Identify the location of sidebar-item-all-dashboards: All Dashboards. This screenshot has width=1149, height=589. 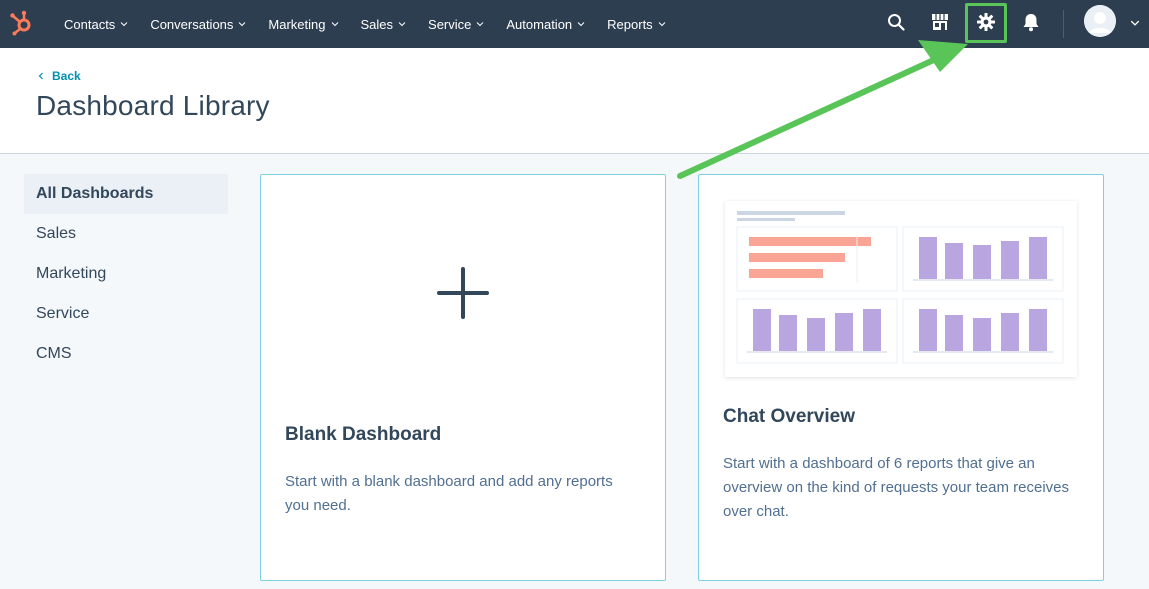
(126, 194).